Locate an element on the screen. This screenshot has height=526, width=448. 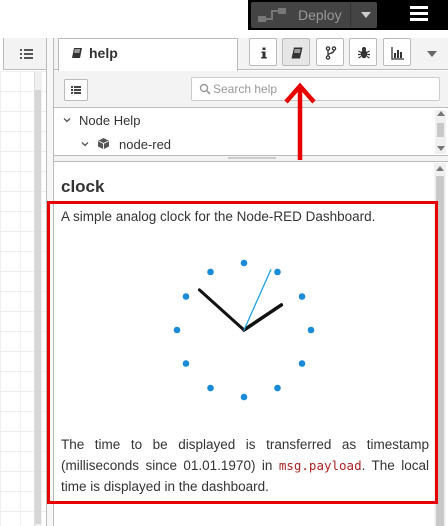
deploy-label: Deploy is located at coordinates (320, 15).